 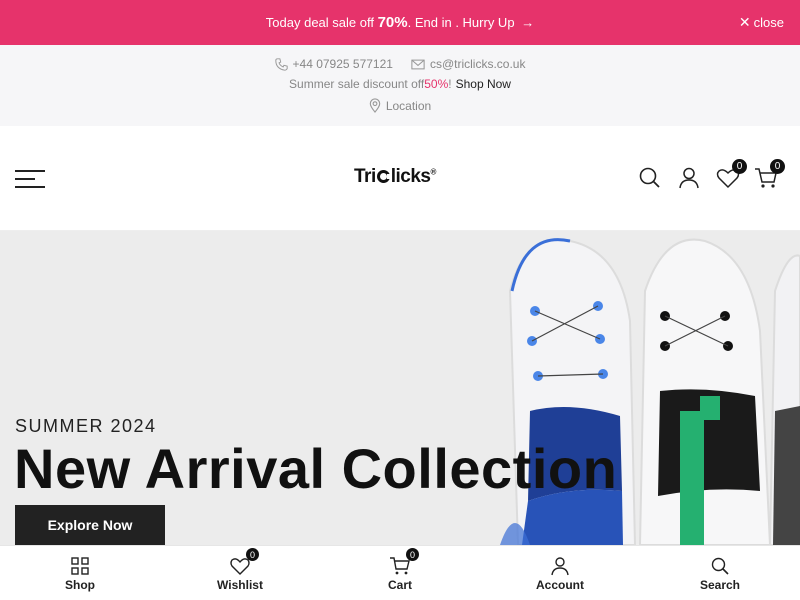 What do you see at coordinates (528, 22) in the screenshot?
I see `arrow-right-icon: →` at bounding box center [528, 22].